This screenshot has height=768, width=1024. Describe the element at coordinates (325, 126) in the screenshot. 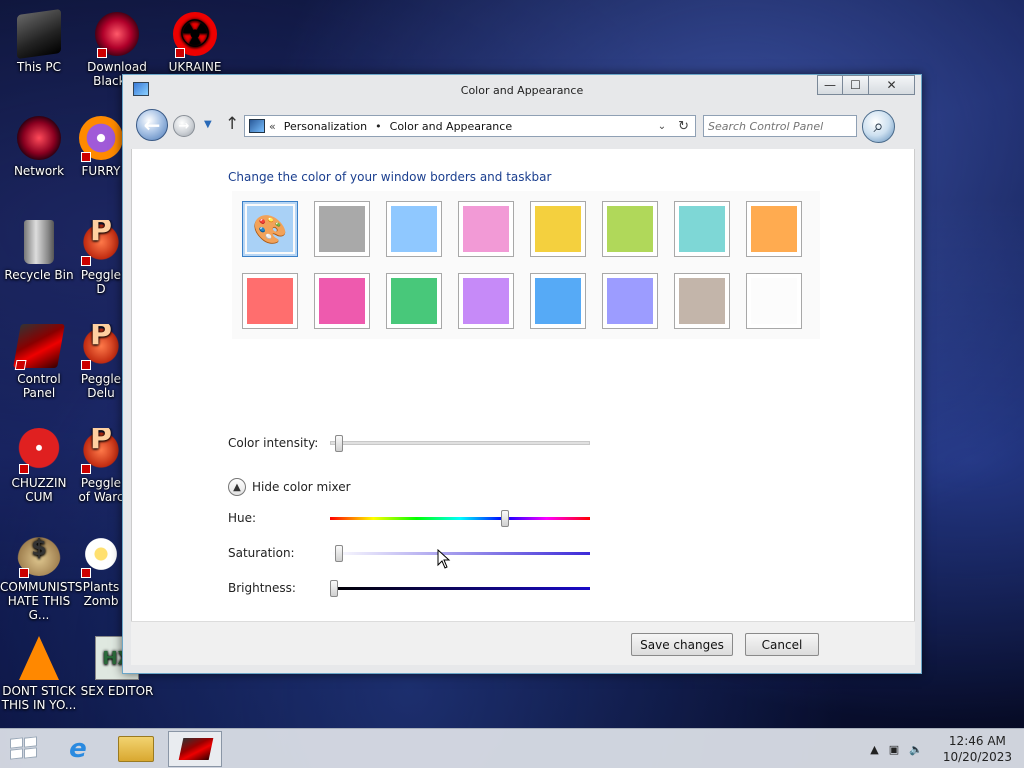

I see `breadcrumb-personalization: Personalization` at that location.